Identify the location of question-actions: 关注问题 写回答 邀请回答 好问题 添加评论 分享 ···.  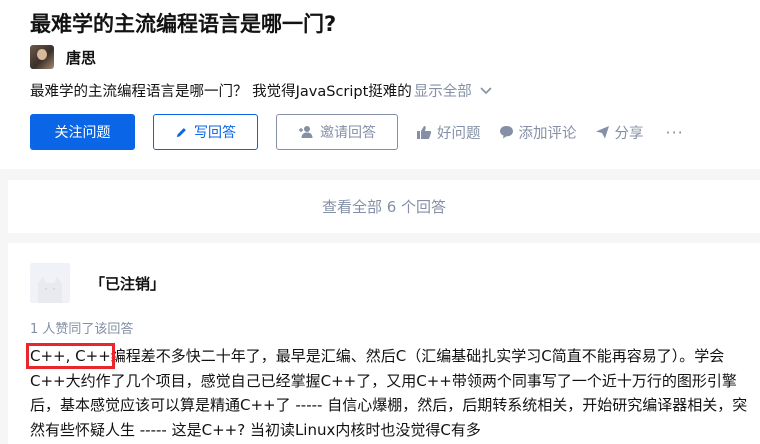
(357, 132).